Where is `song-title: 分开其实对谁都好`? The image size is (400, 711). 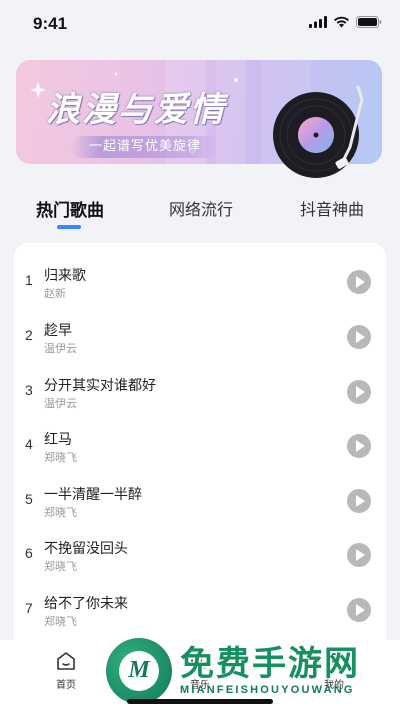 song-title: 分开其实对谁都好 is located at coordinates (100, 386).